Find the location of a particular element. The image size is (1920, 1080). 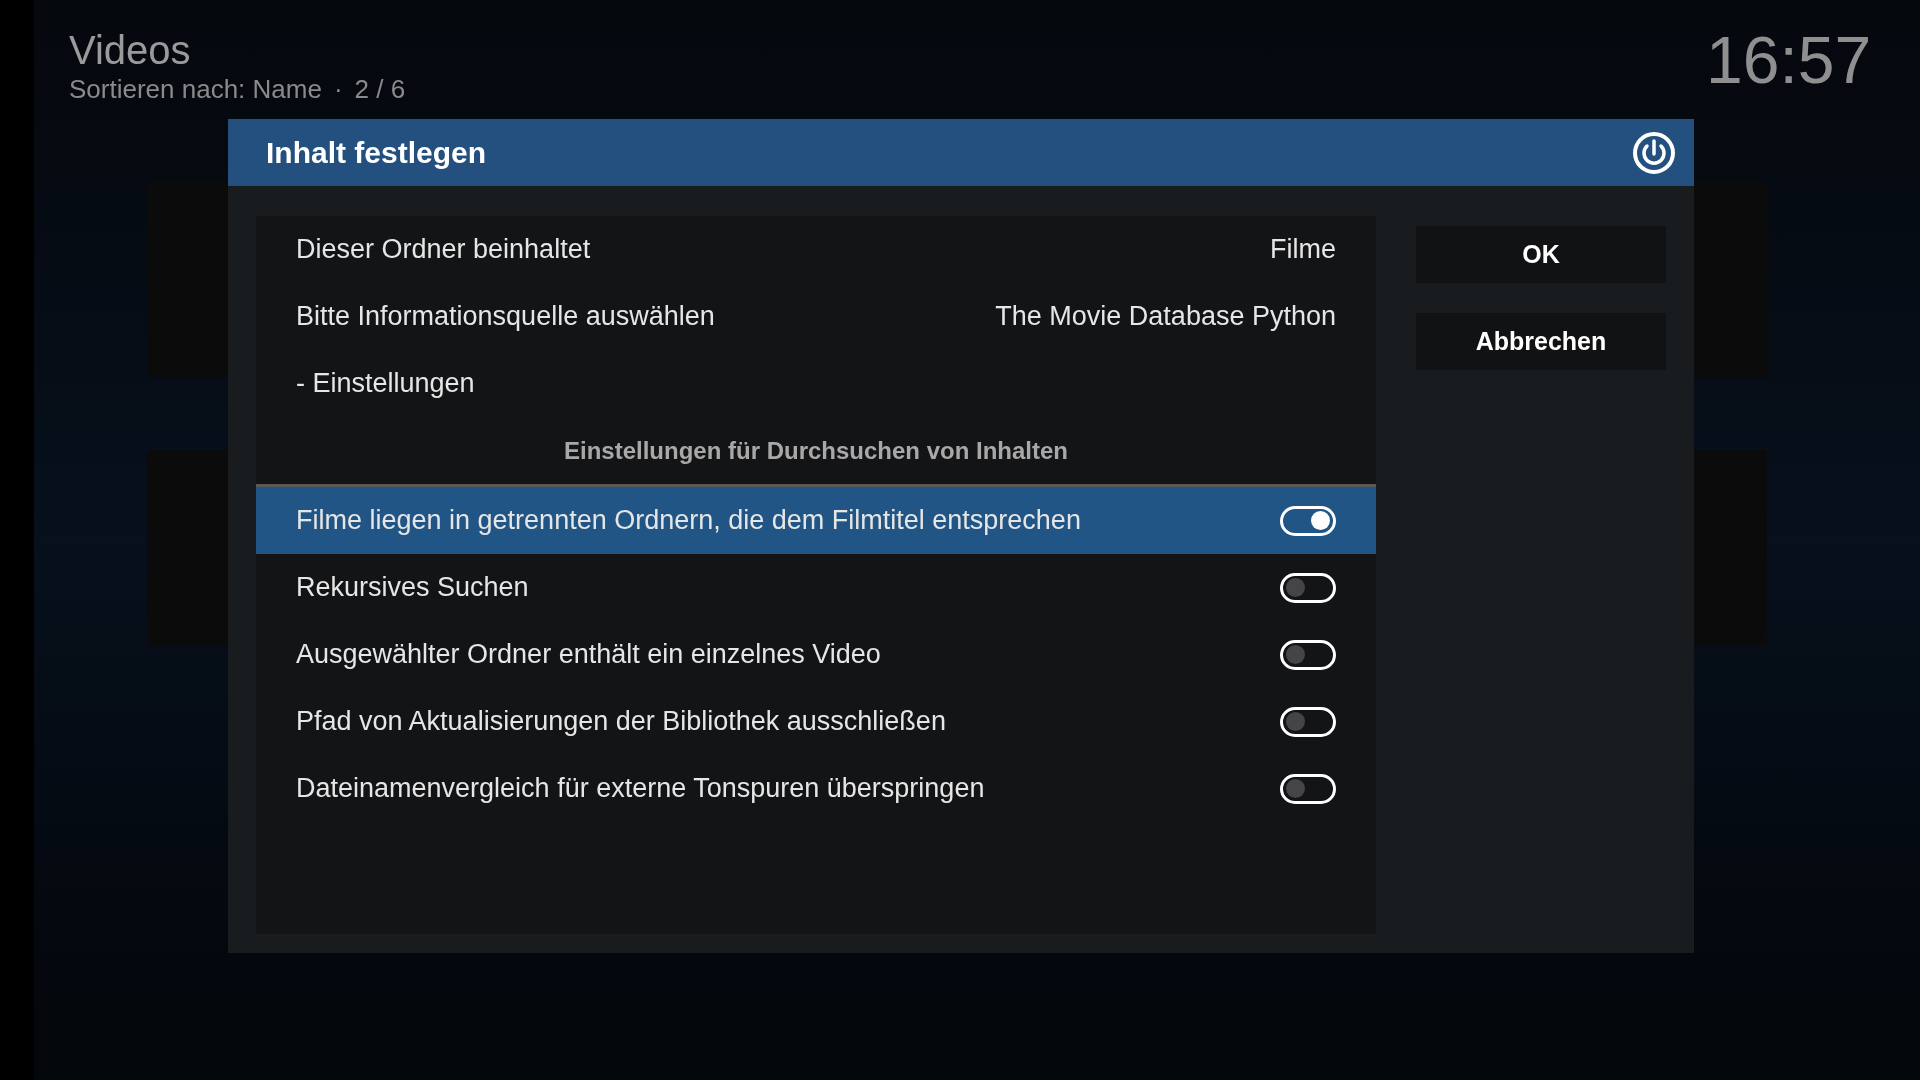

setting-row: Ausgewählter Ordner enthält ein einzelnes Video is located at coordinates (816, 654).